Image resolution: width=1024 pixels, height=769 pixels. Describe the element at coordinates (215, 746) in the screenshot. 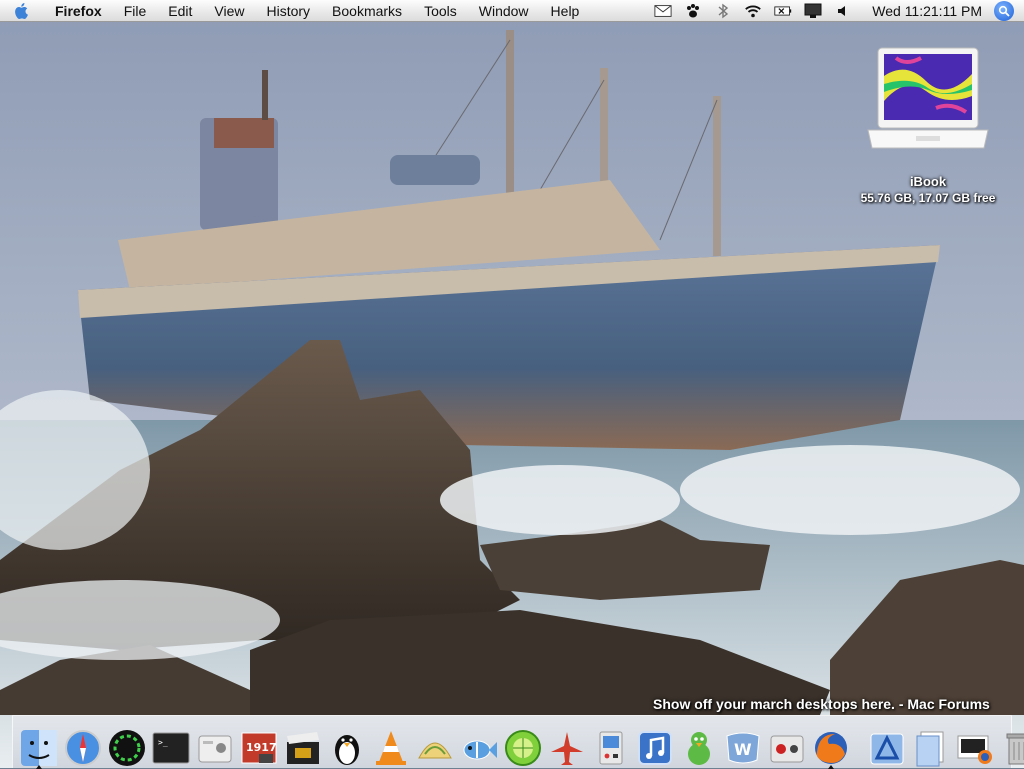

I see `system-profiler-icon` at that location.